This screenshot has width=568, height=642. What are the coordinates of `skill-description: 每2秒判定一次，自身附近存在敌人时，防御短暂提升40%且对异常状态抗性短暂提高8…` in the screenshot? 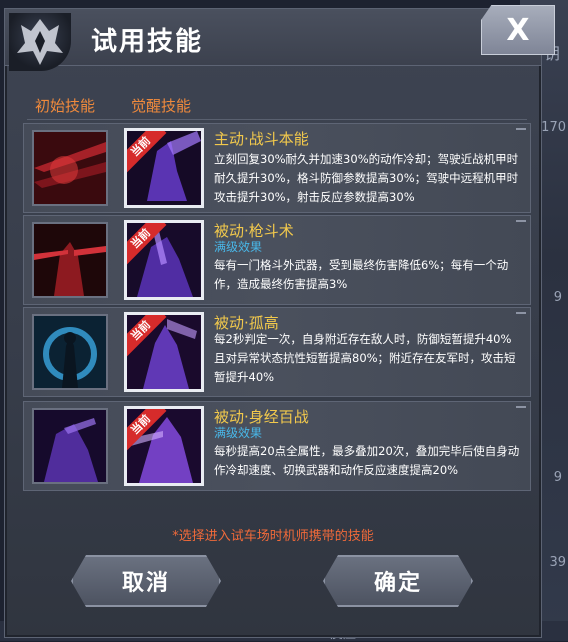 It's located at (365, 358).